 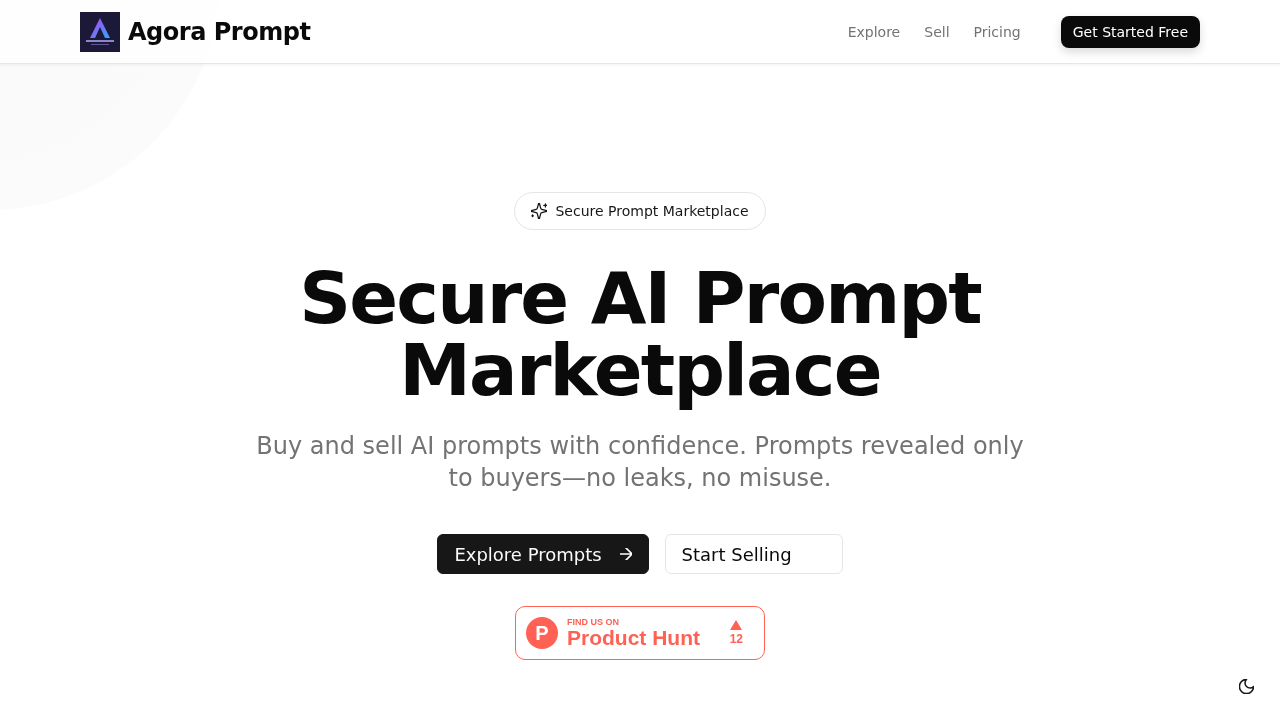 What do you see at coordinates (542, 633) in the screenshot?
I see `product-hunt-logo: P` at bounding box center [542, 633].